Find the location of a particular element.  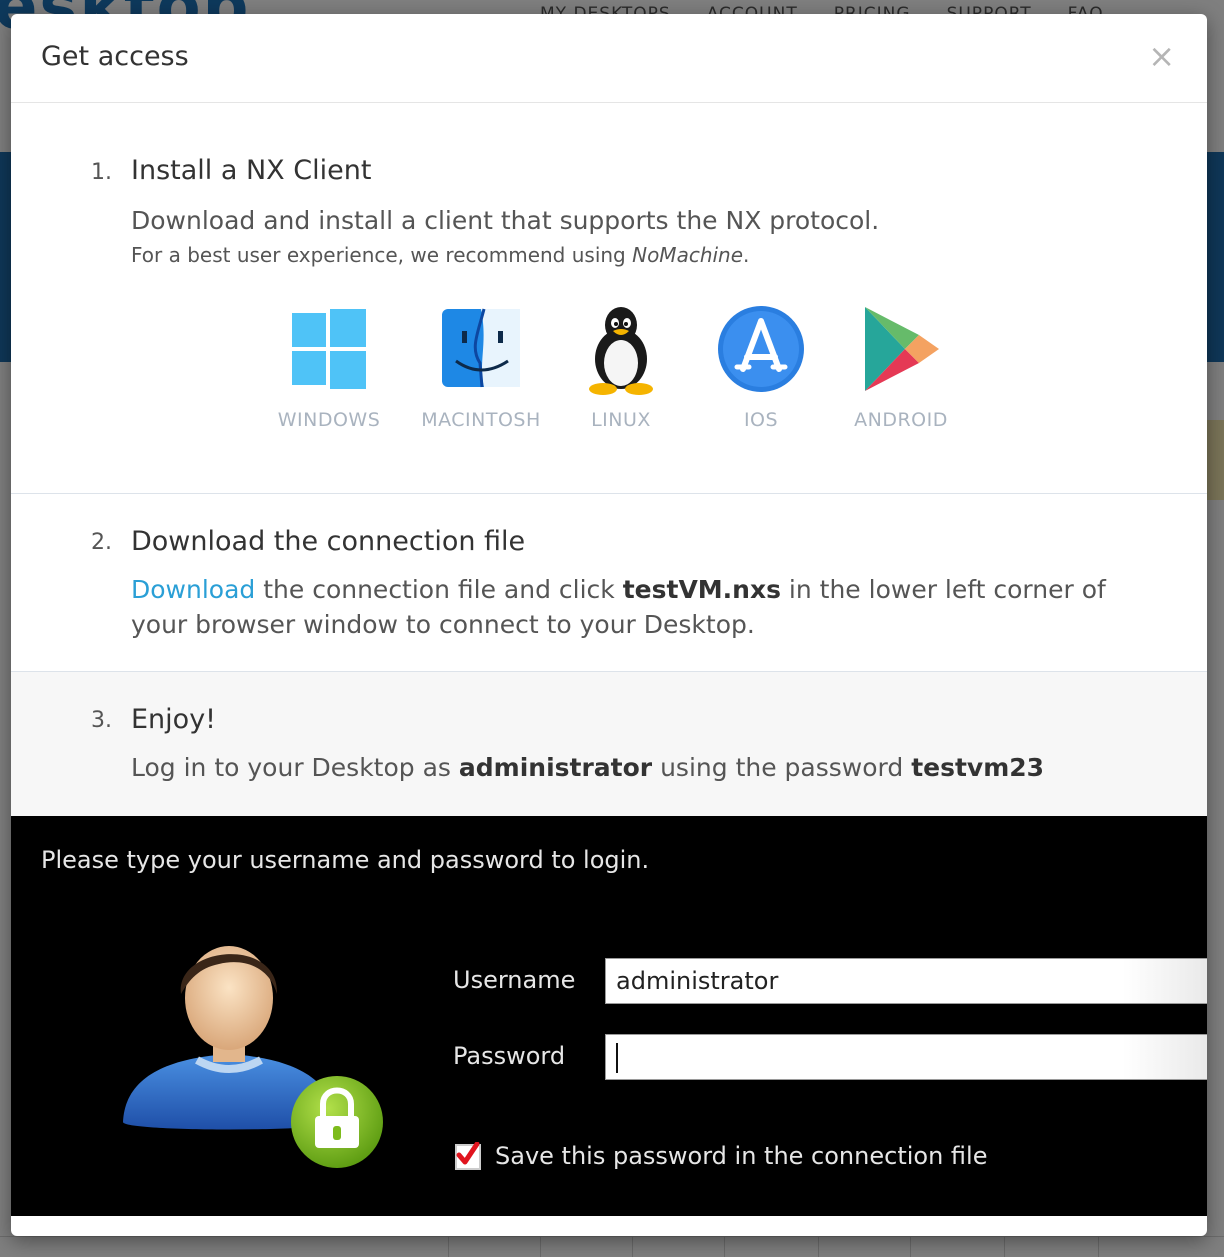

finder-icon is located at coordinates (481, 348).